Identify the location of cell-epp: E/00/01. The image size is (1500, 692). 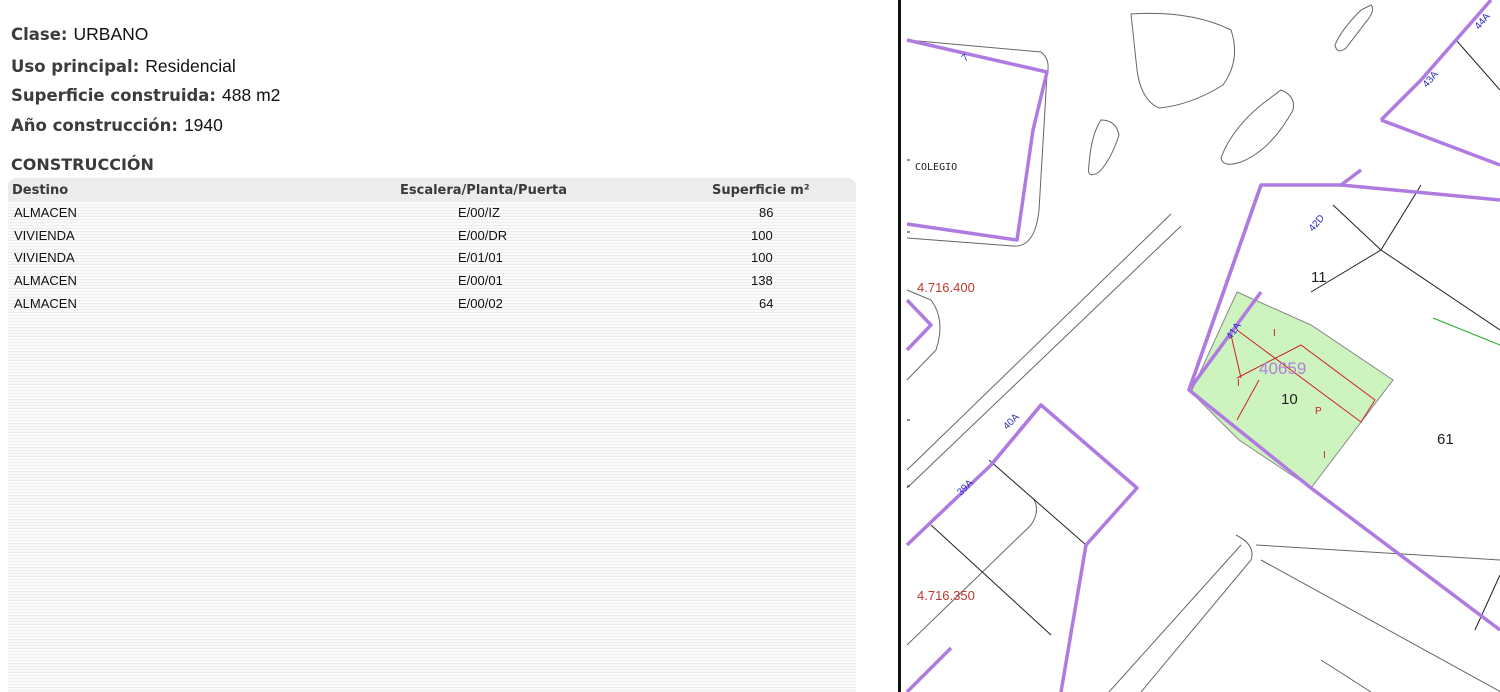
(480, 280).